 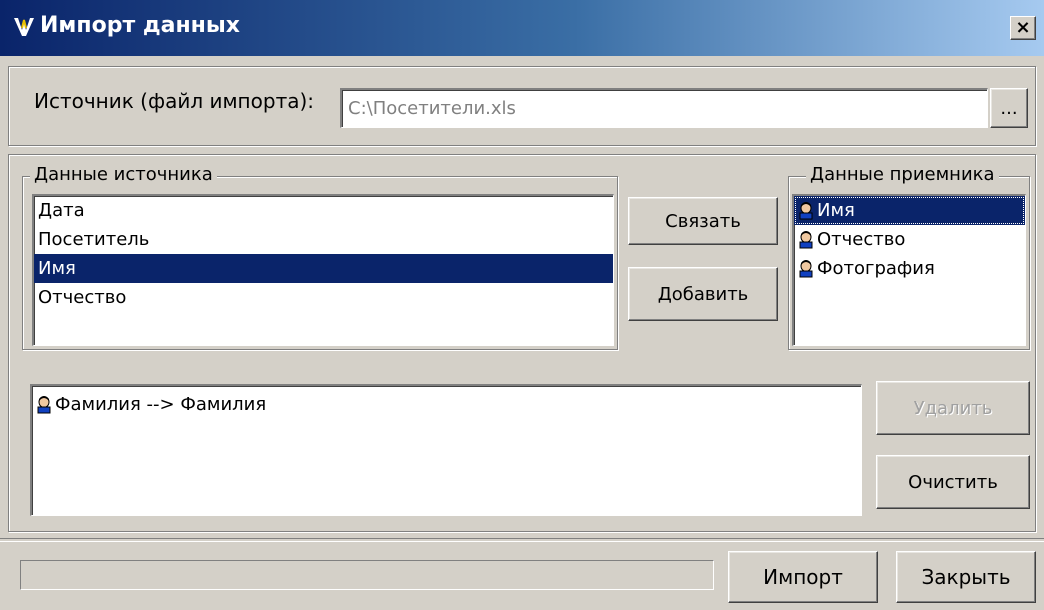 I want to click on target-field-label: Фотография, so click(x=876, y=268).